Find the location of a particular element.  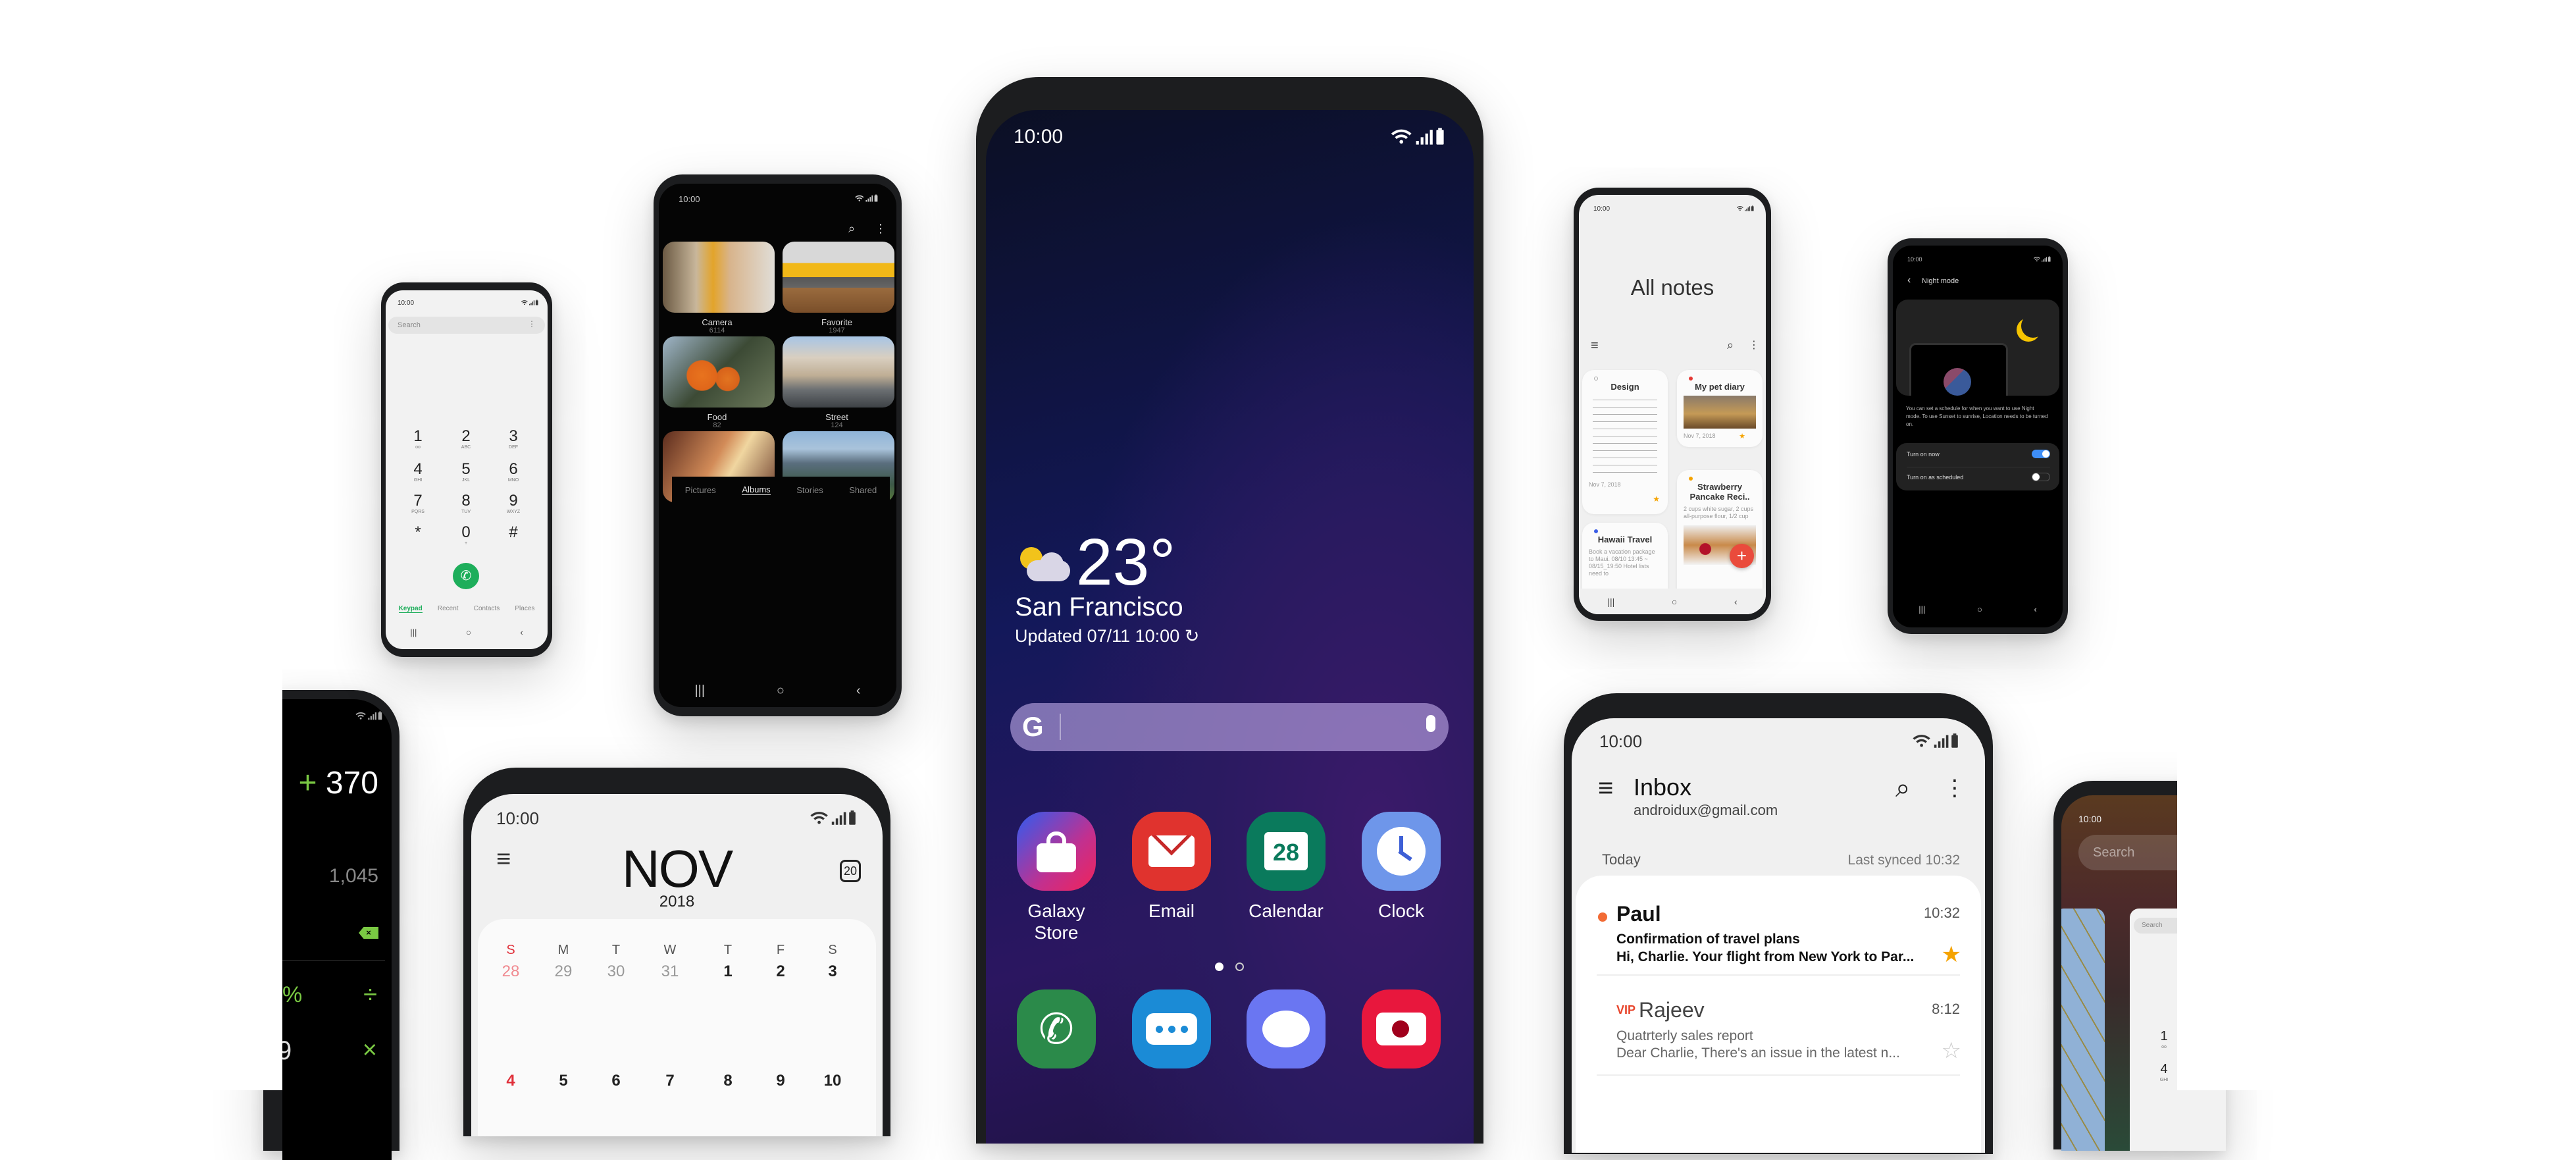

dock-app-messages is located at coordinates (1171, 1028).